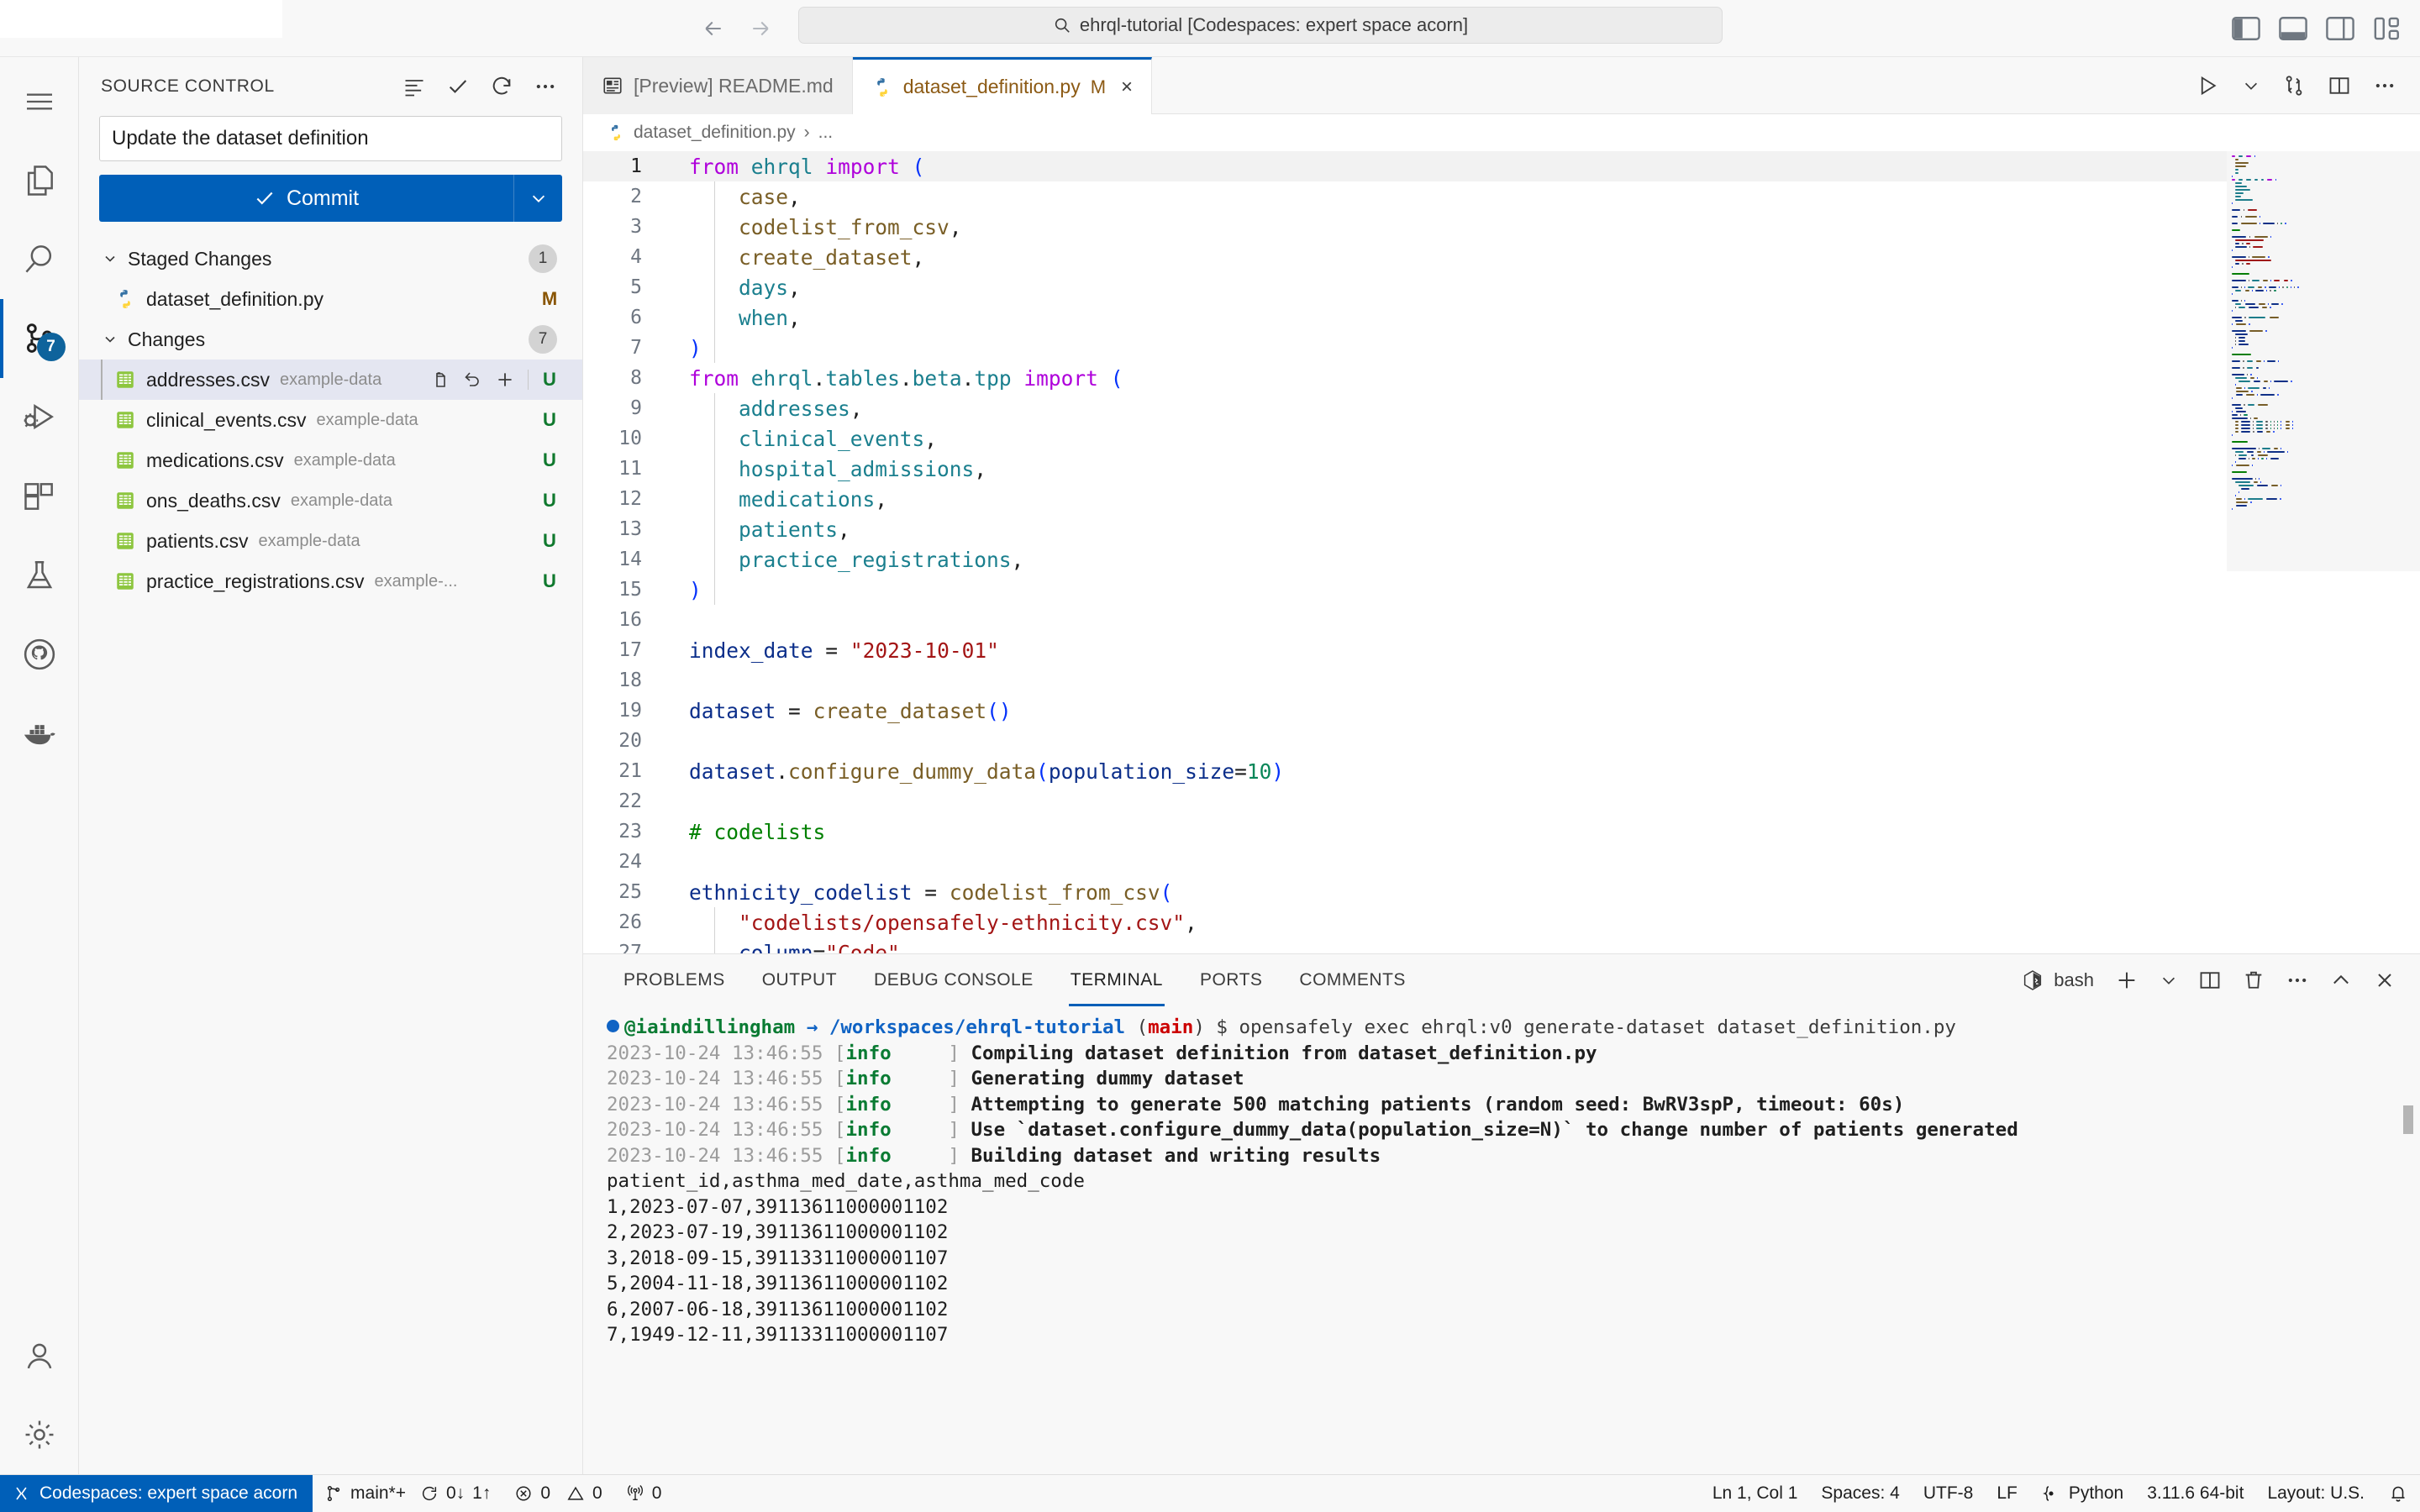 This screenshot has width=2420, height=1512. What do you see at coordinates (2126, 980) in the screenshot?
I see `new-terminal-icon` at bounding box center [2126, 980].